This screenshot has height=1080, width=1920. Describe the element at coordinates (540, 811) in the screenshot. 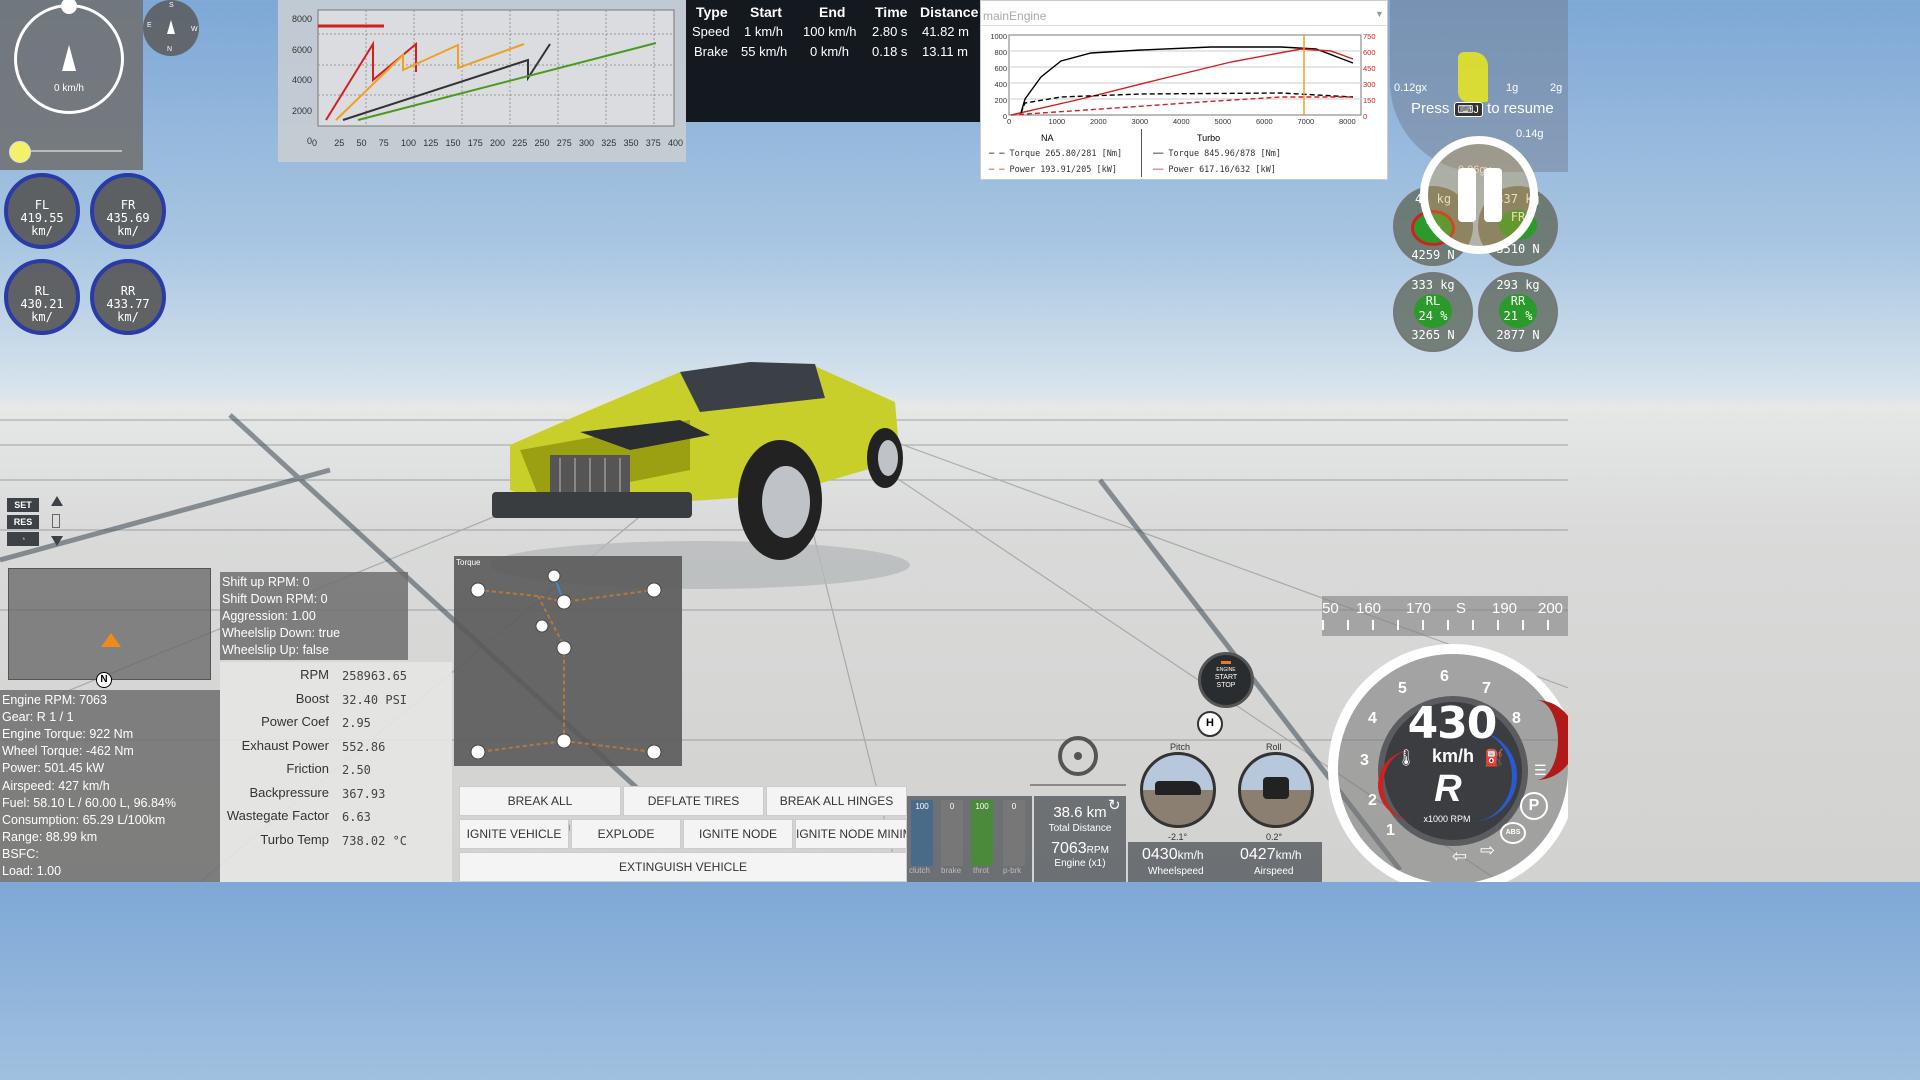

I see `break-breakgroups-button: BREAK ALL BREAKGROUPS` at that location.